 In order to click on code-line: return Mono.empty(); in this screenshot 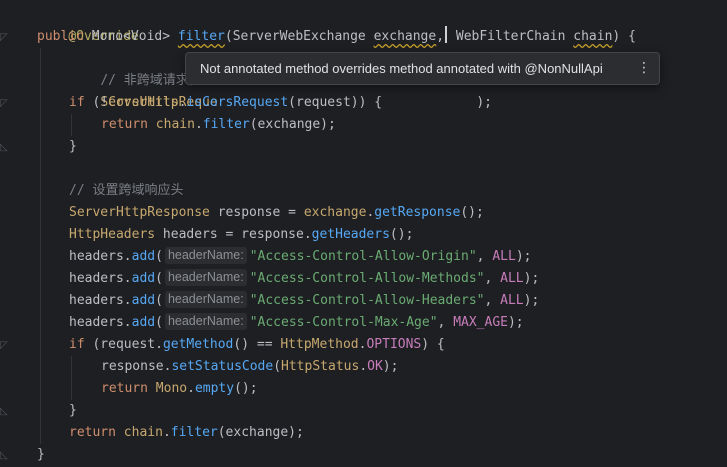, I will do `click(179, 389)`.